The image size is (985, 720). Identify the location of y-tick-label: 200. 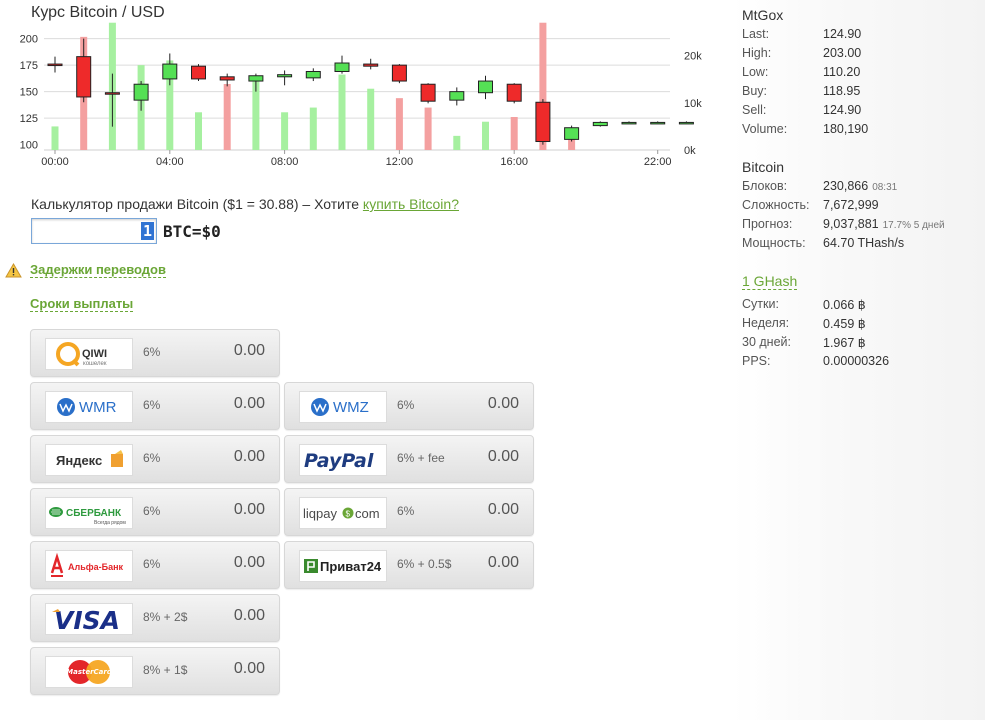
(29, 40).